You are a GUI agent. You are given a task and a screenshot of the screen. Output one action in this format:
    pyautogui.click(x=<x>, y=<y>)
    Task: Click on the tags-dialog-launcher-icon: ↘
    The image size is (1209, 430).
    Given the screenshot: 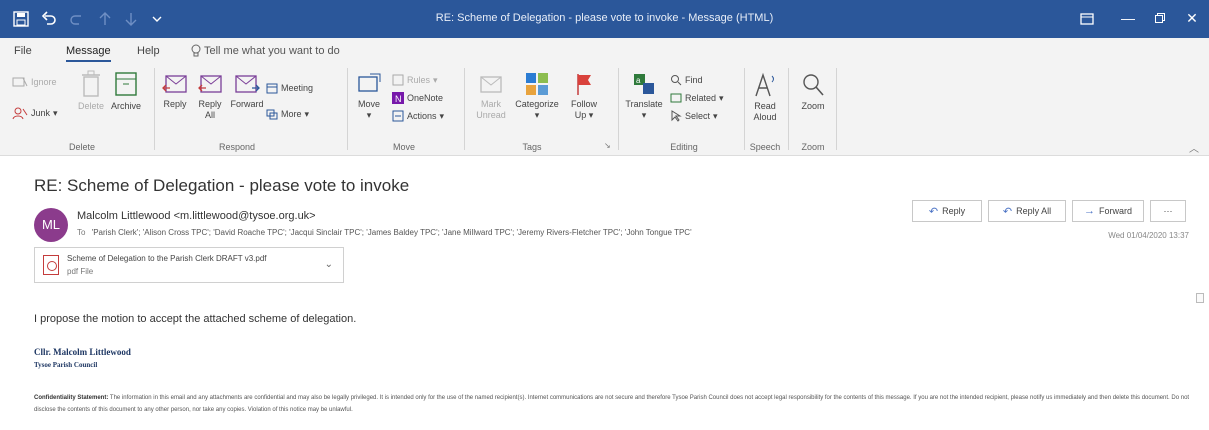 What is the action you would take?
    pyautogui.click(x=607, y=145)
    